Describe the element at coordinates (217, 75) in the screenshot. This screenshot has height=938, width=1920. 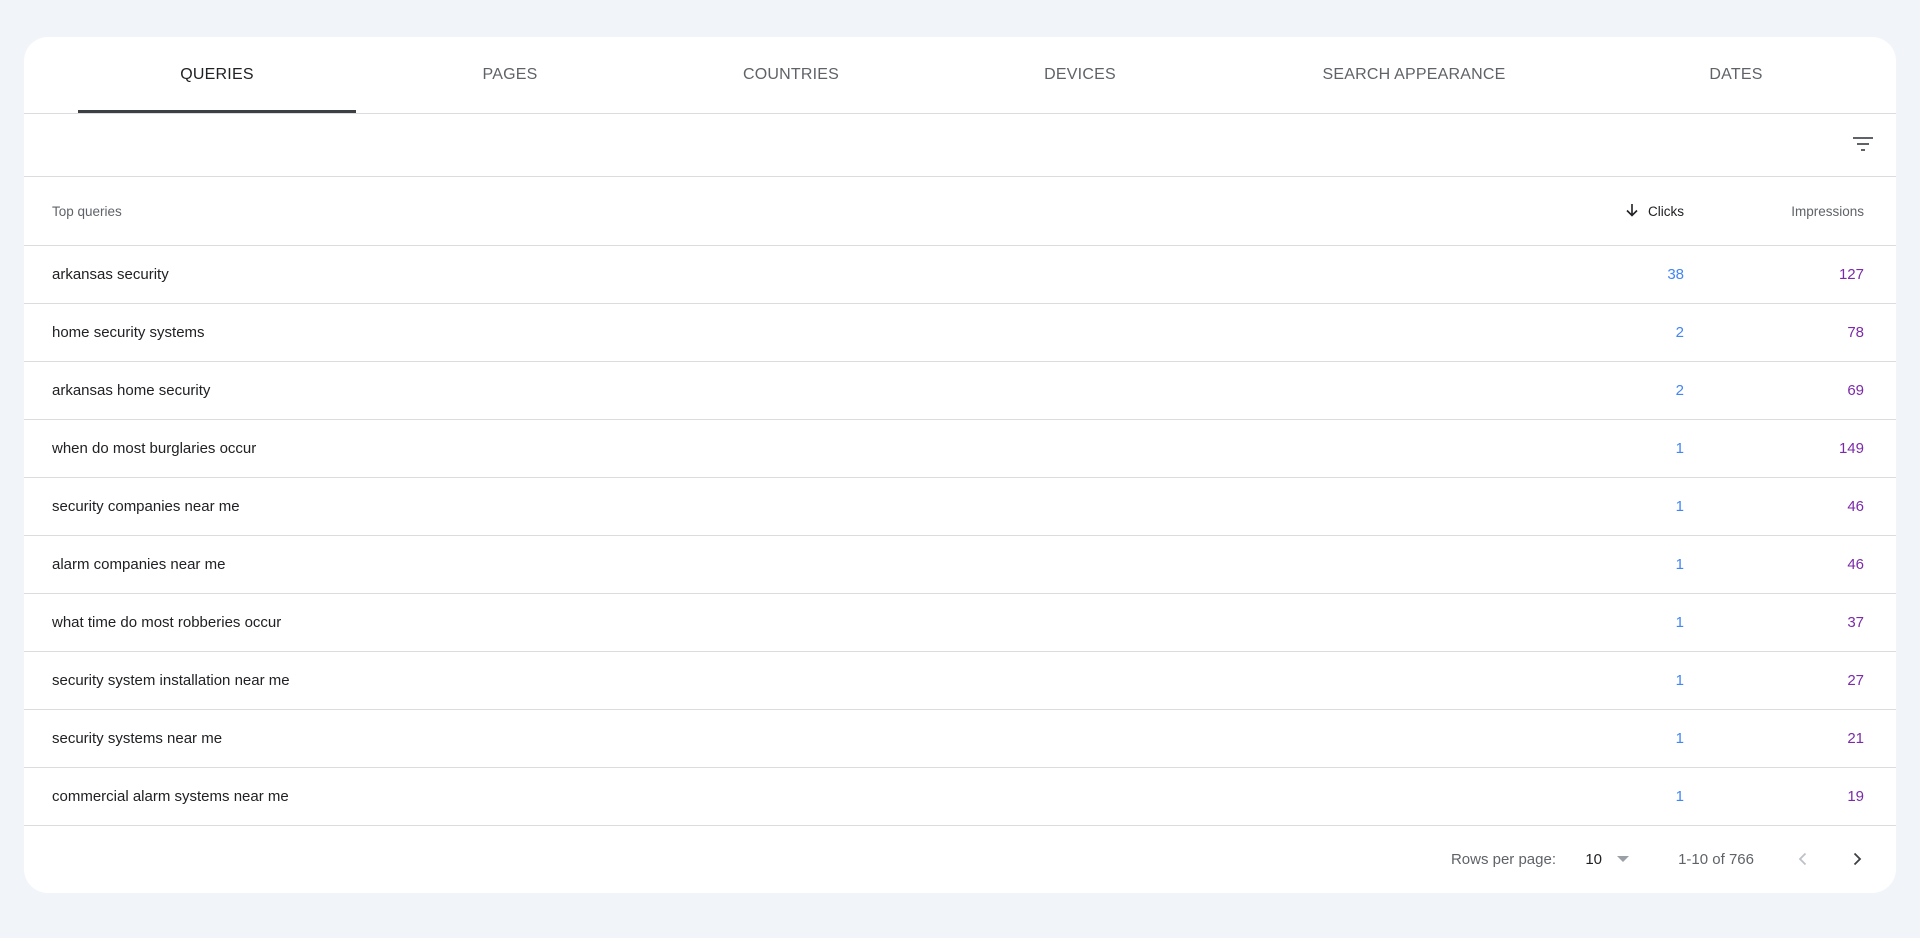
I see `tab-queries: QUERIES` at that location.